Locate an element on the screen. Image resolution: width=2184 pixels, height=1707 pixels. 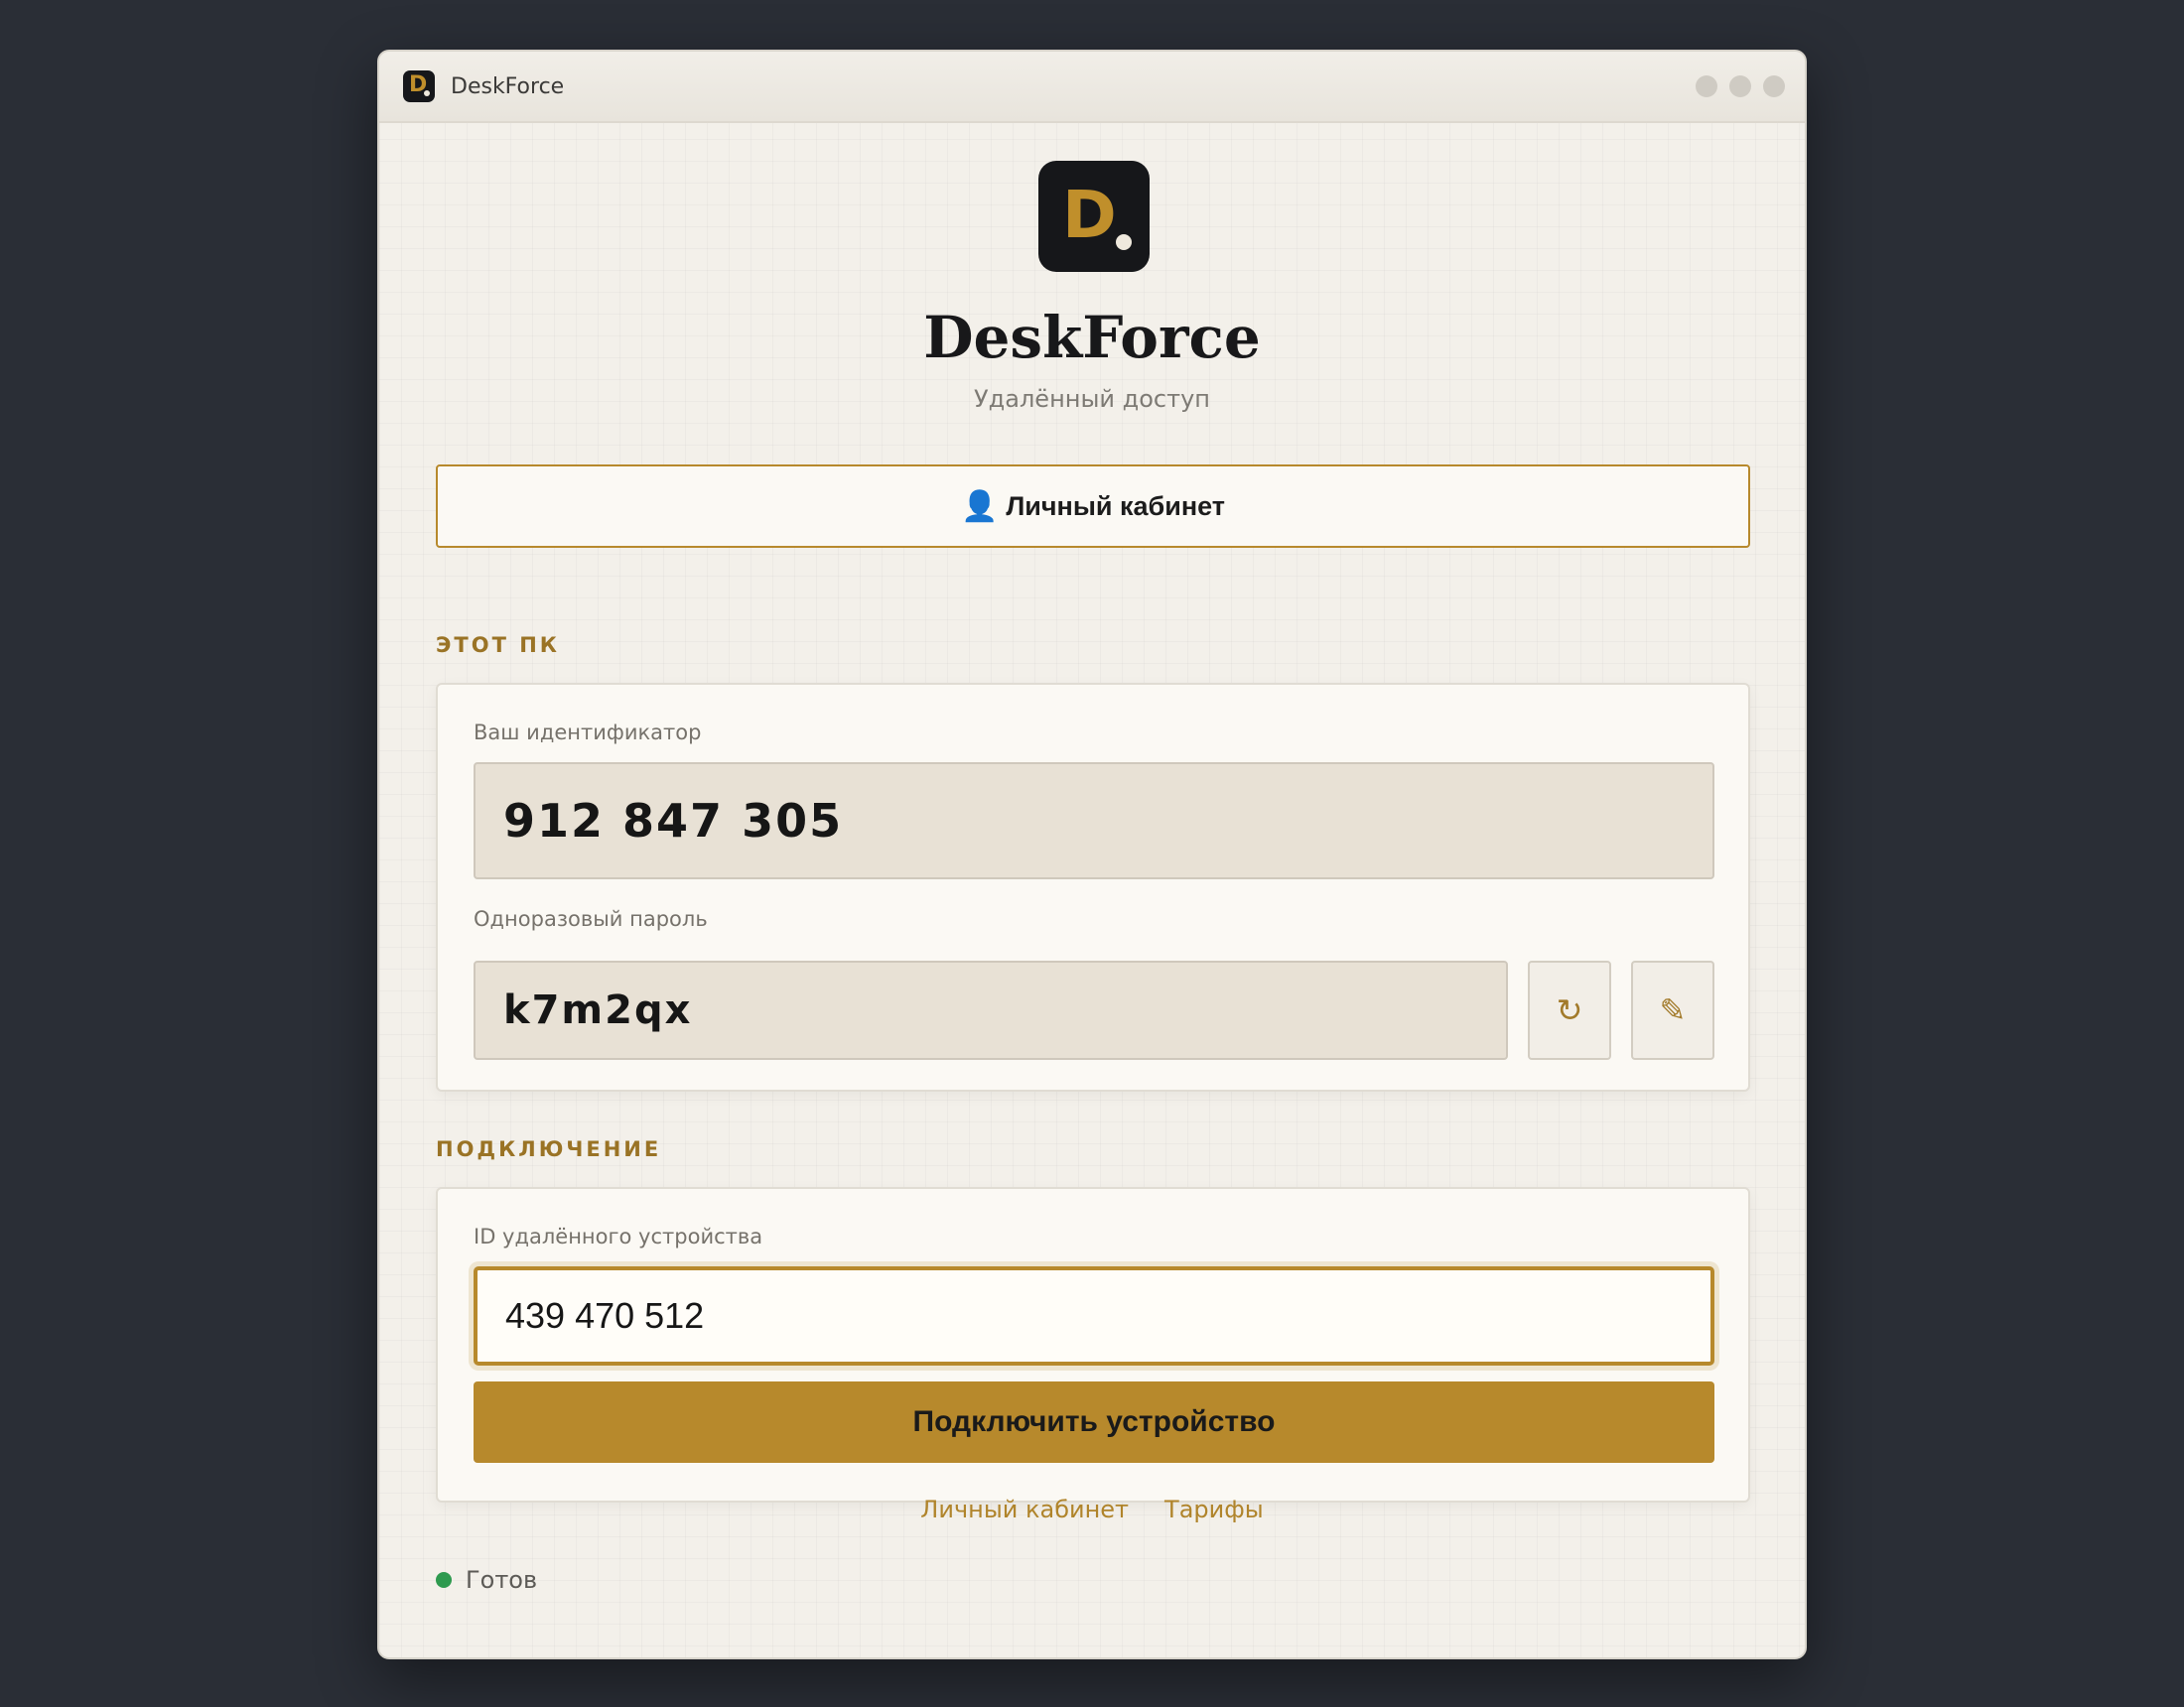
status-bar: Готов is located at coordinates (486, 1580).